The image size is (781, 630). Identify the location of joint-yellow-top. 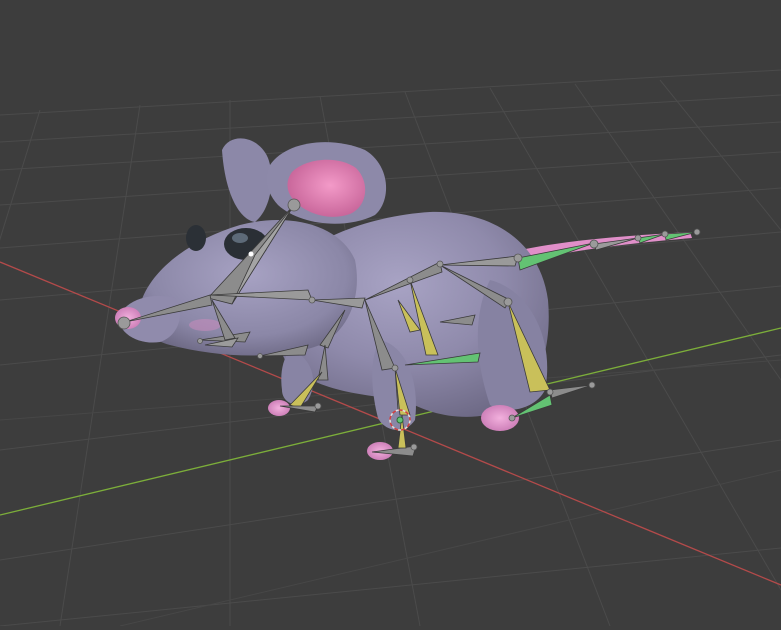
(410, 280).